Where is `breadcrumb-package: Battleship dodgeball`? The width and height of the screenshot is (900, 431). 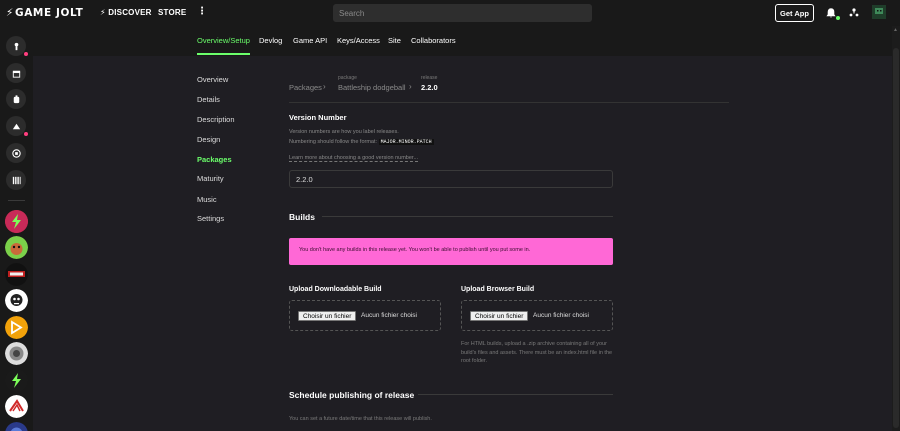
breadcrumb-package: Battleship dodgeball is located at coordinates (372, 87).